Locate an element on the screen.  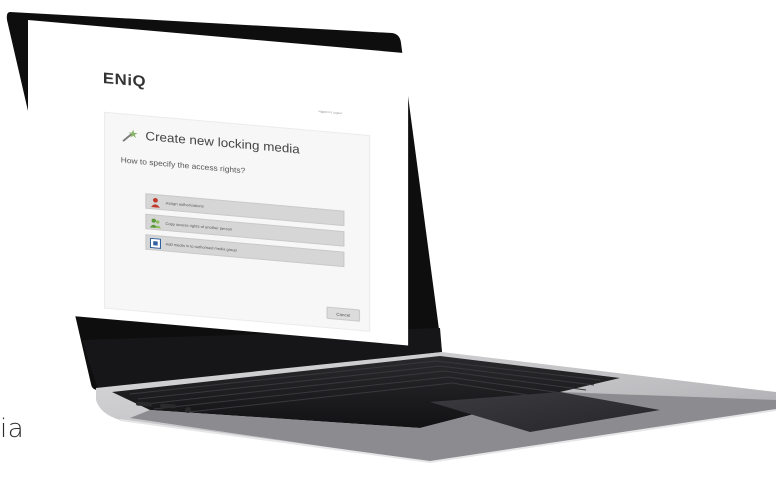
person-red-icon is located at coordinates (155, 202).